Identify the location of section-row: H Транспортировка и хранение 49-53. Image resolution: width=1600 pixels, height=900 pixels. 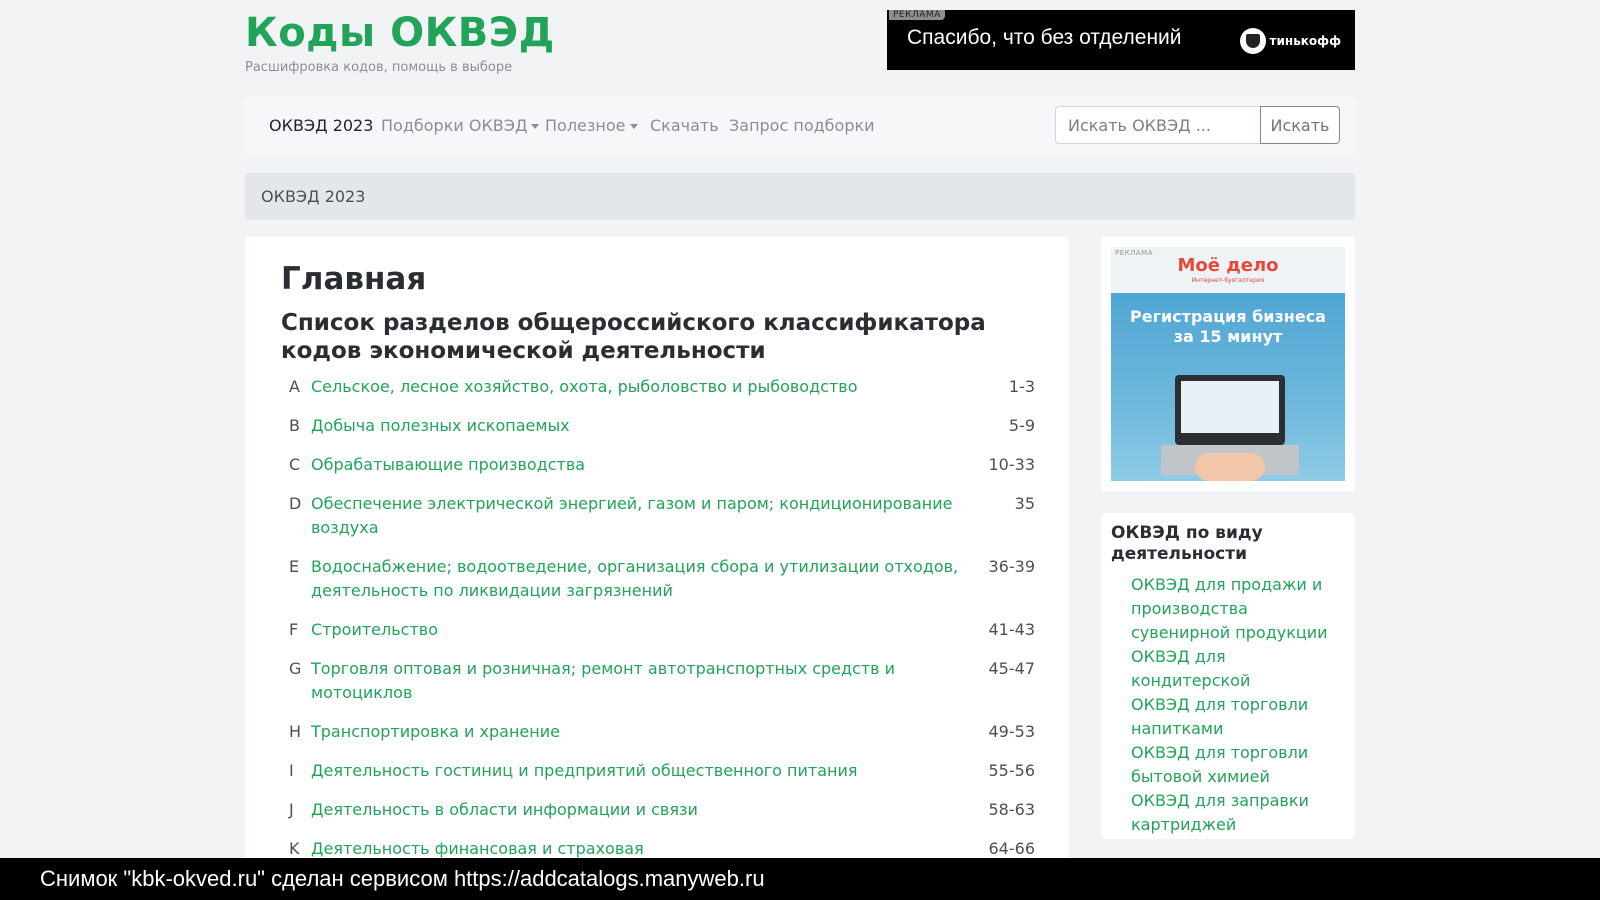
(658, 734).